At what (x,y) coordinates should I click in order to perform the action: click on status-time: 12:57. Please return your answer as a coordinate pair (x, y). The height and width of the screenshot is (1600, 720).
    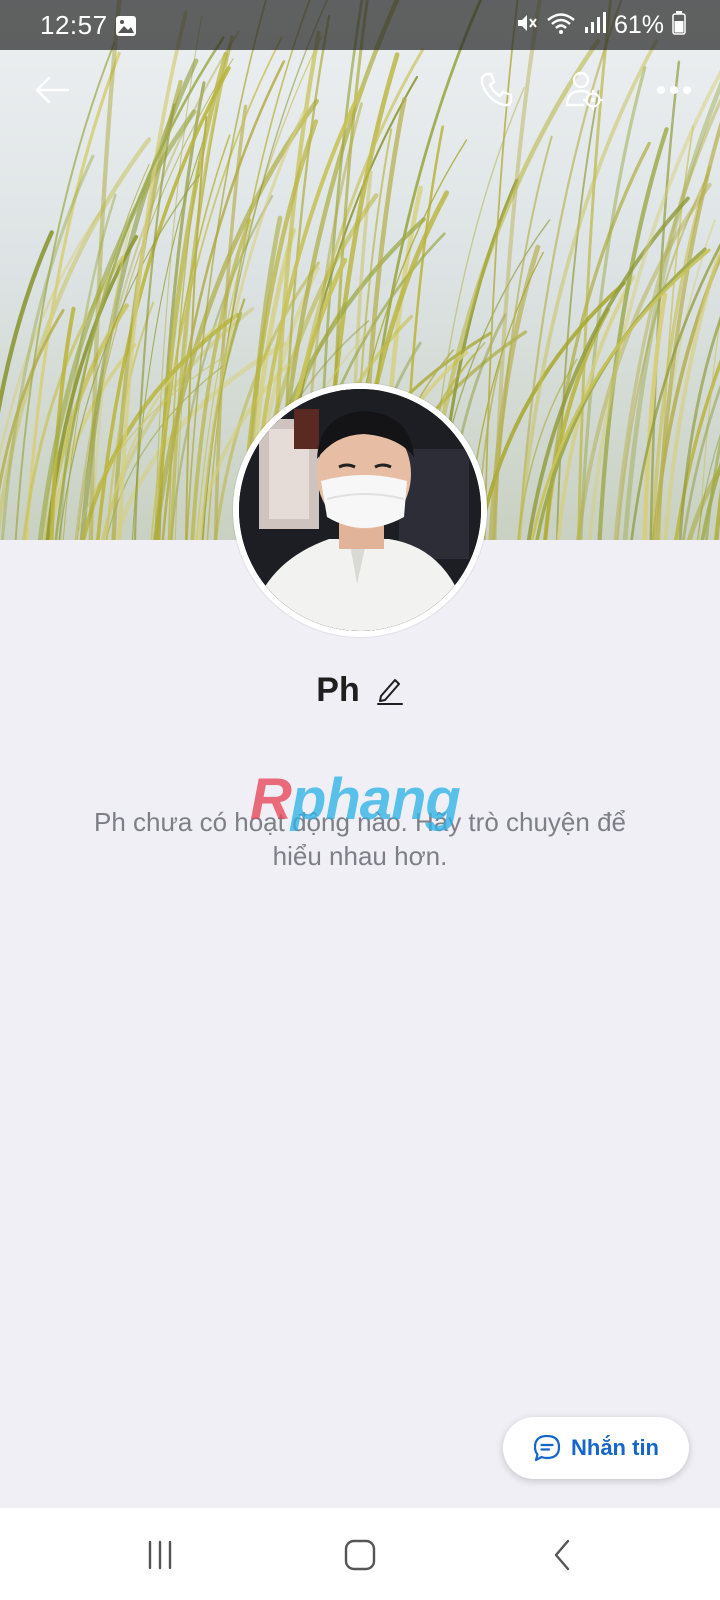
    Looking at the image, I should click on (74, 25).